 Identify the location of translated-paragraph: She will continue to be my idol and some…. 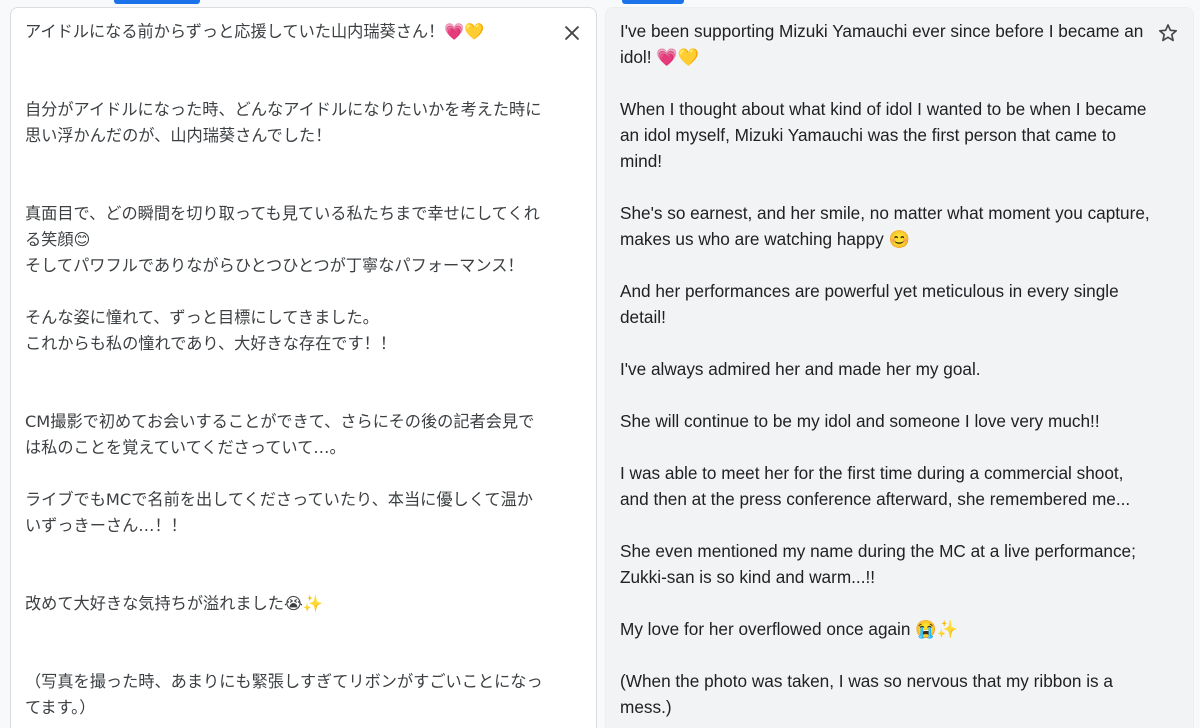
(860, 421).